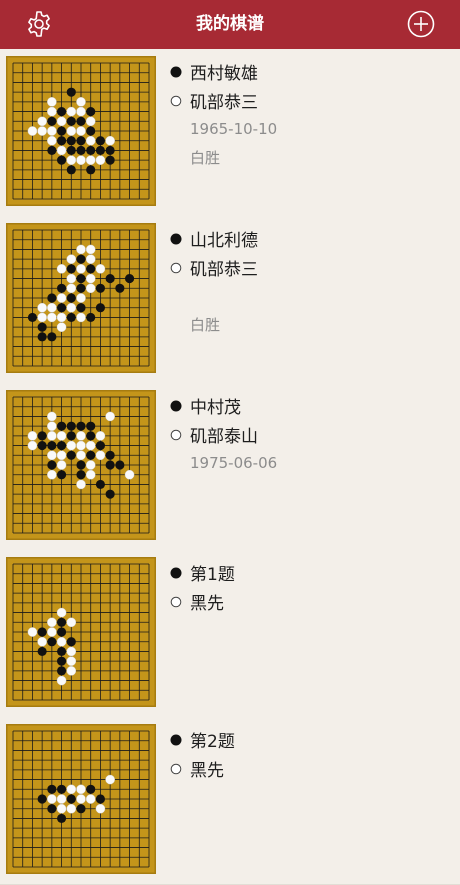 The height and width of the screenshot is (885, 460). I want to click on game-info: 西村敏雄 矶部恭三 1965-10-10 白胜, so click(310, 115).